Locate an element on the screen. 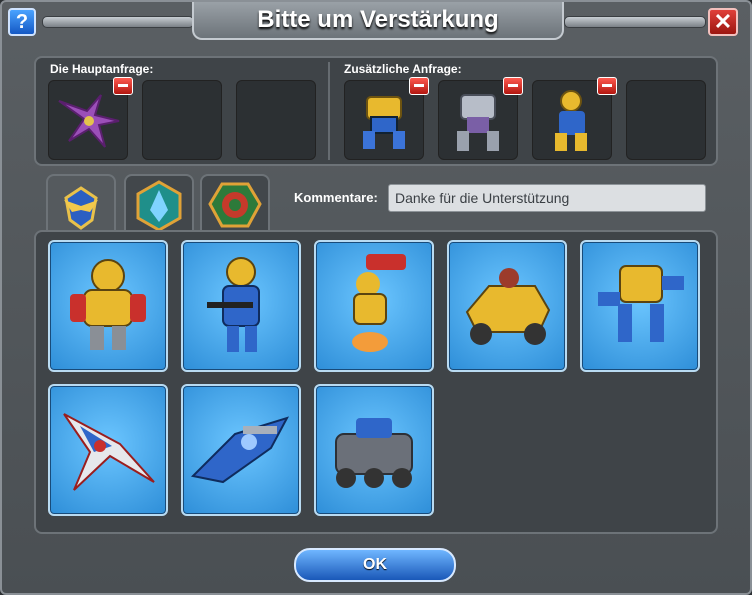  title-rail-right is located at coordinates (635, 22).